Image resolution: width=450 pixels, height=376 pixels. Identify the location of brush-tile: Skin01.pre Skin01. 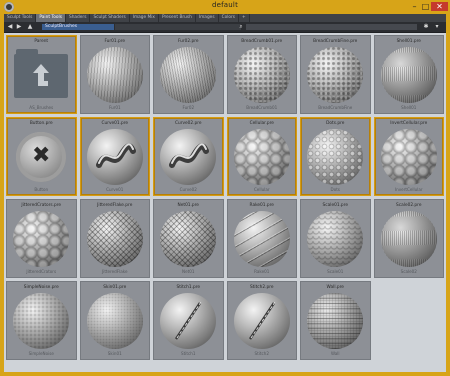
(114, 320).